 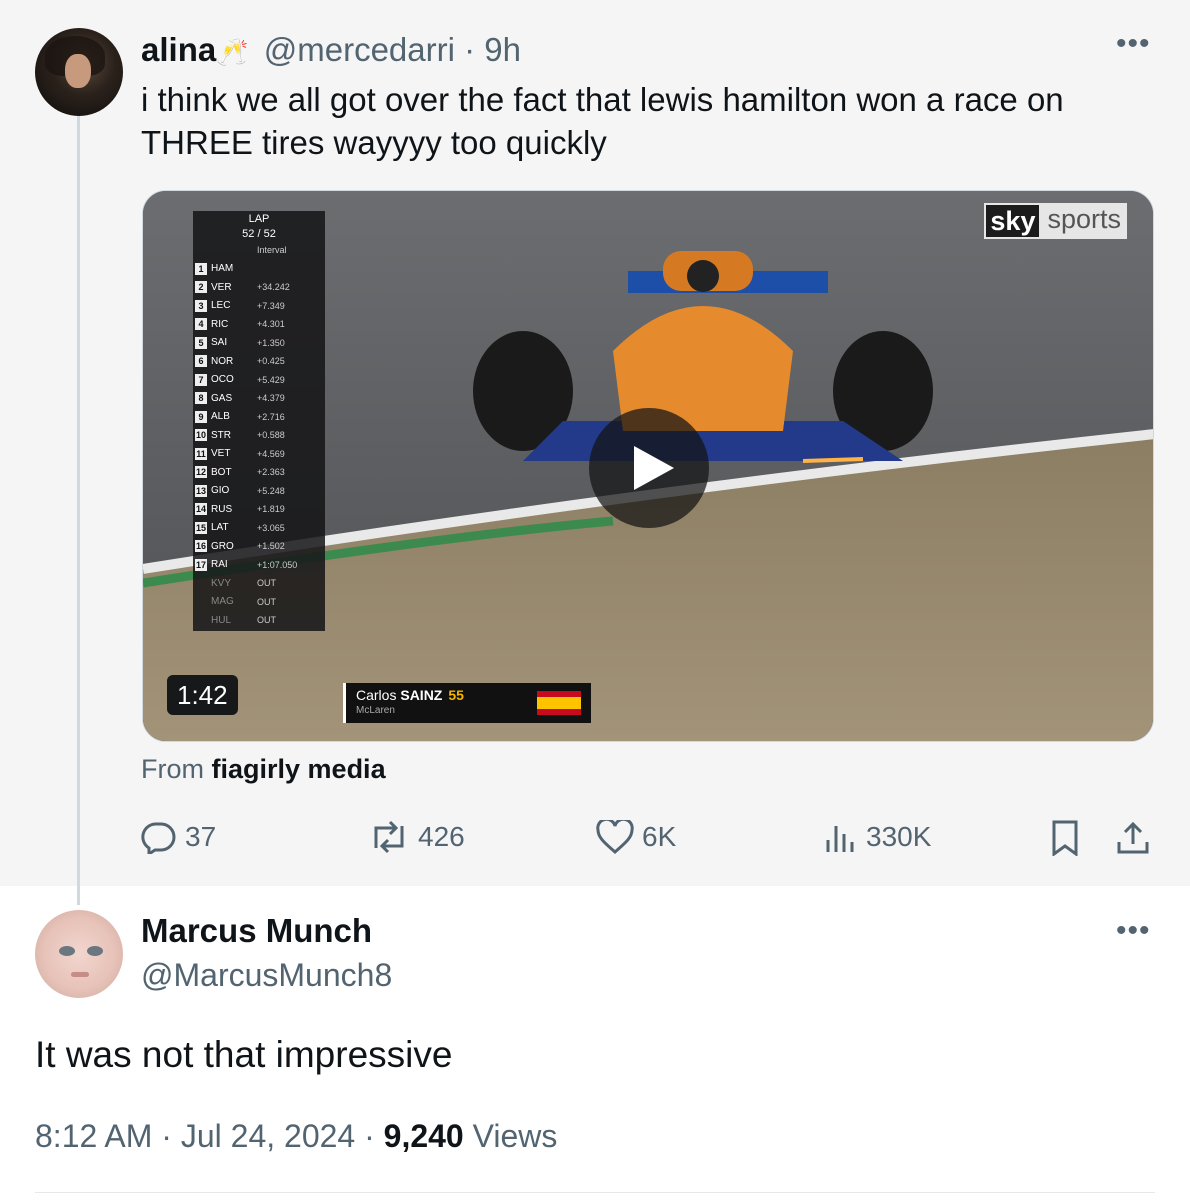 I want to click on driver-code: ALB, so click(x=220, y=417).